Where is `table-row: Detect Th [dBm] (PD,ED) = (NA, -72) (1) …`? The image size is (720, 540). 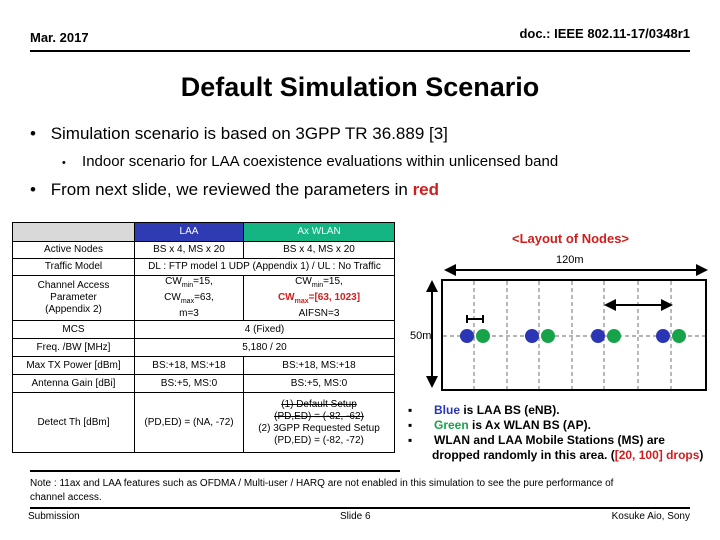
table-row: Detect Th [dBm] (PD,ED) = (NA, -72) (1) … is located at coordinates (203, 422).